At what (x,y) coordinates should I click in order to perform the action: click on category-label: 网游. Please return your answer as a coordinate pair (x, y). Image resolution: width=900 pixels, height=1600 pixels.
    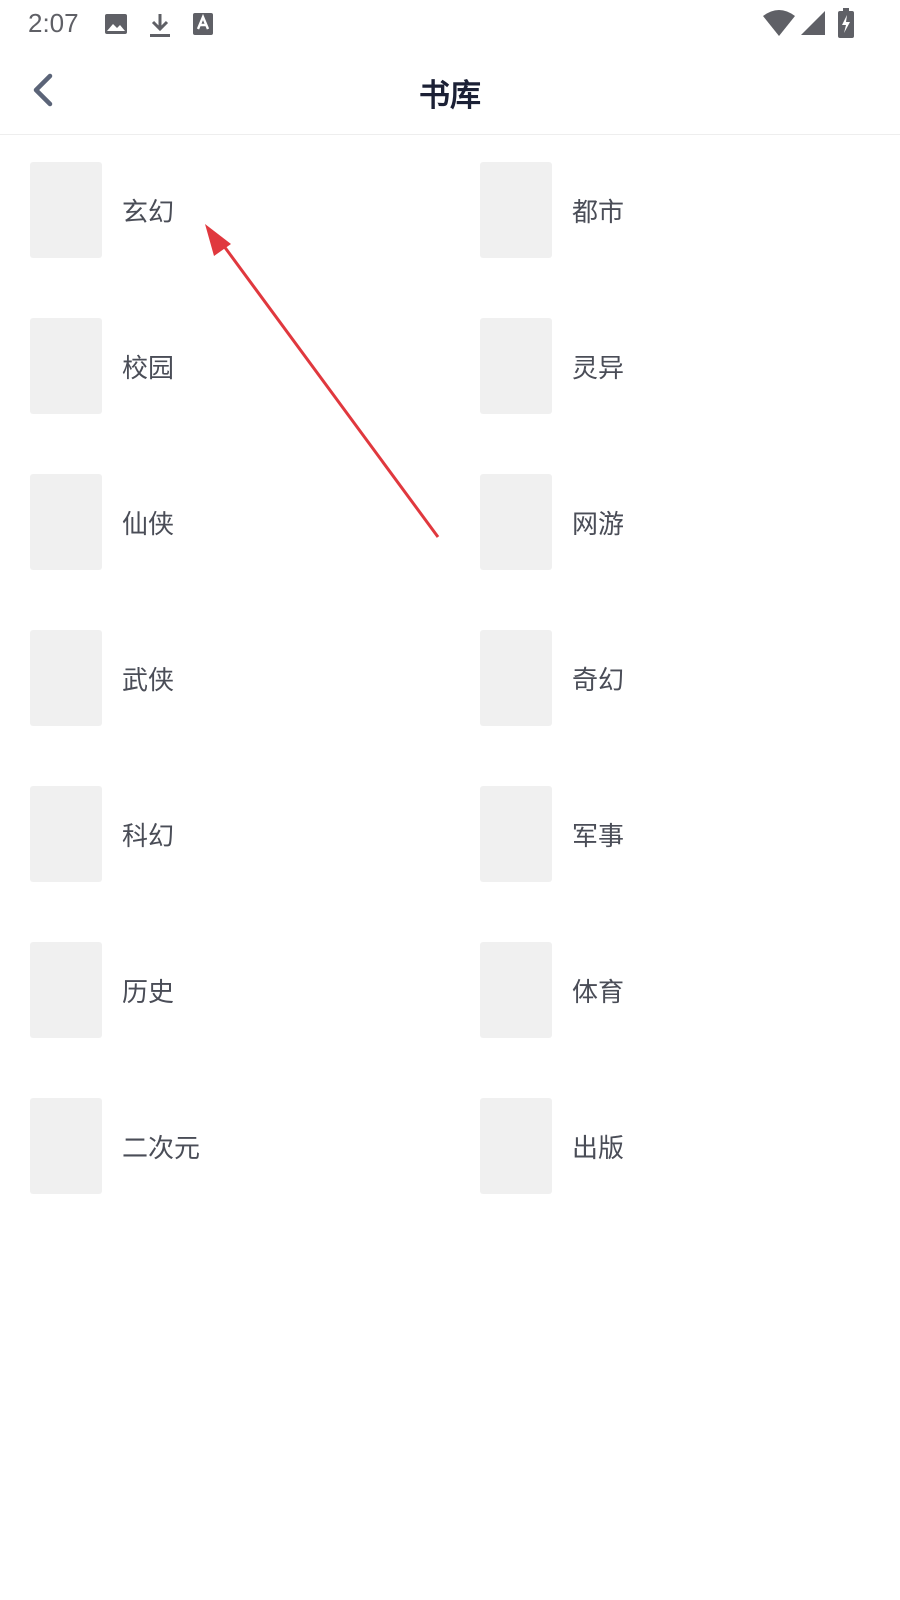
    Looking at the image, I should click on (598, 525).